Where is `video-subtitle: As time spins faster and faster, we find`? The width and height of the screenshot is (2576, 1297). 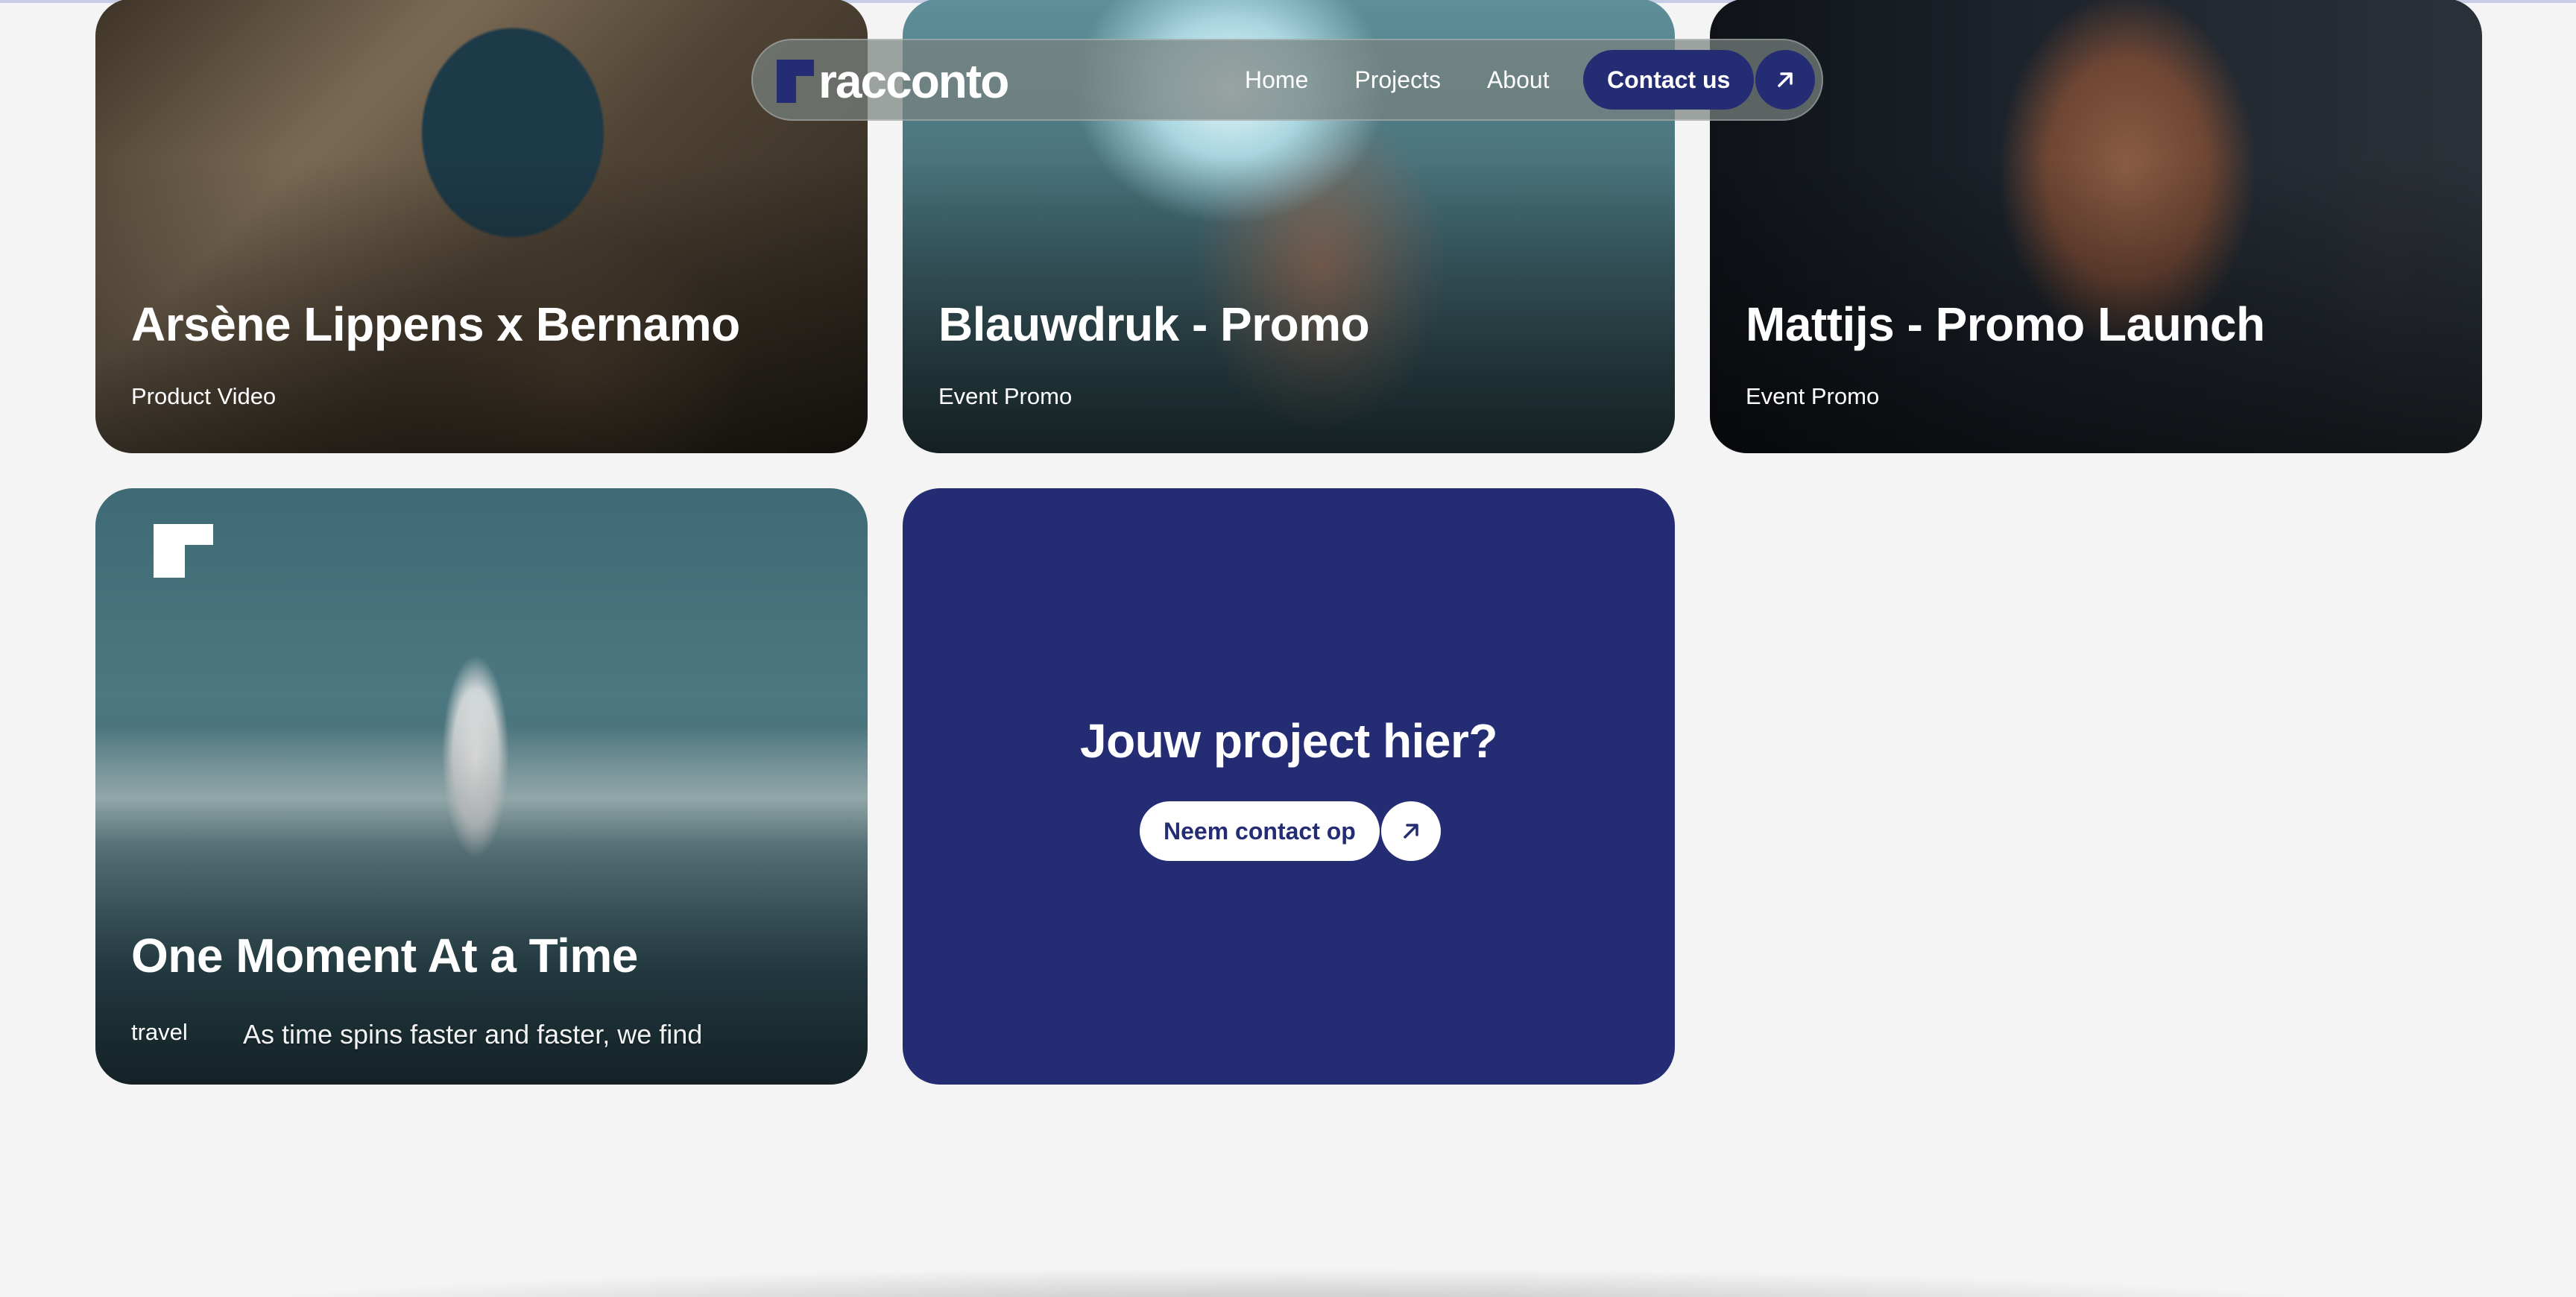
video-subtitle: As time spins faster and faster, we find is located at coordinates (473, 1034).